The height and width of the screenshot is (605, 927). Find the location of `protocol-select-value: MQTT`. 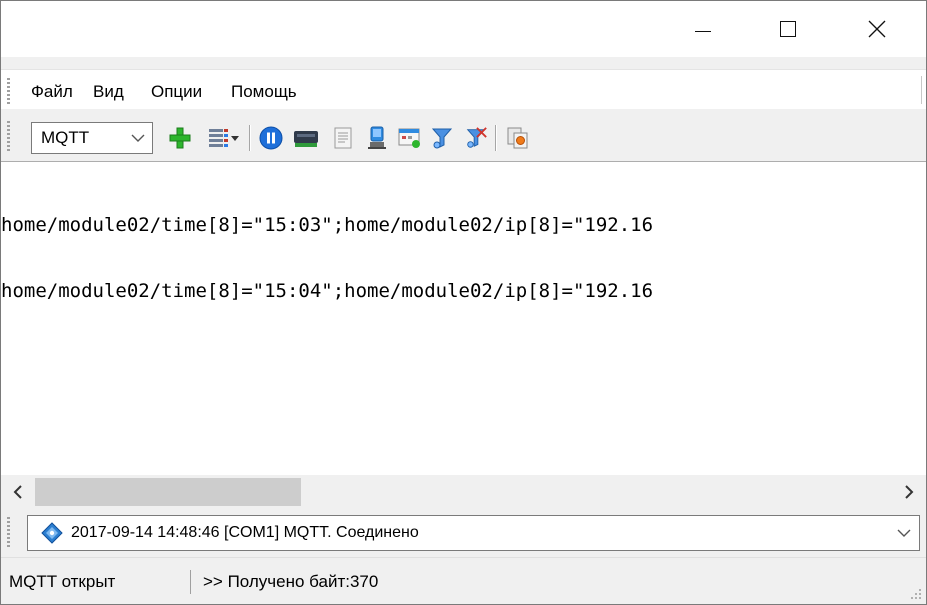

protocol-select-value: MQTT is located at coordinates (65, 137).